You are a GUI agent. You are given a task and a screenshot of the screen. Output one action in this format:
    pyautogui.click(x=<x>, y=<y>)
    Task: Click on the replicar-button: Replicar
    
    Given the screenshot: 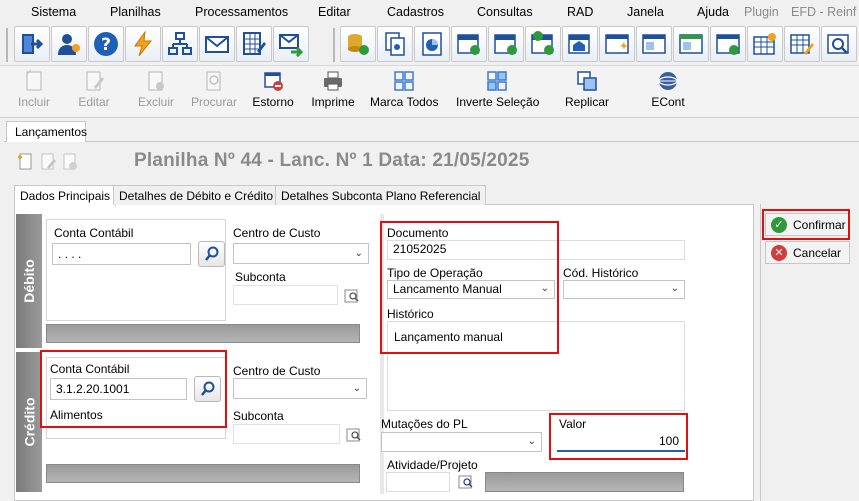 What is the action you would take?
    pyautogui.click(x=587, y=93)
    